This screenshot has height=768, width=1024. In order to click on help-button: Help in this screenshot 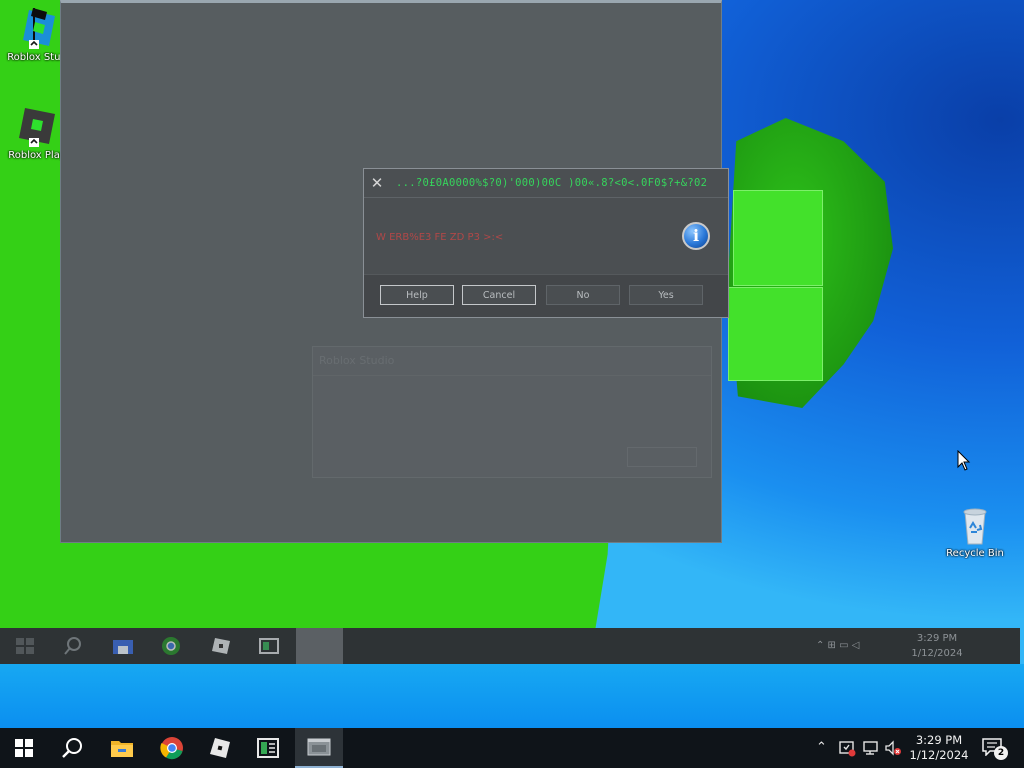, I will do `click(417, 295)`.